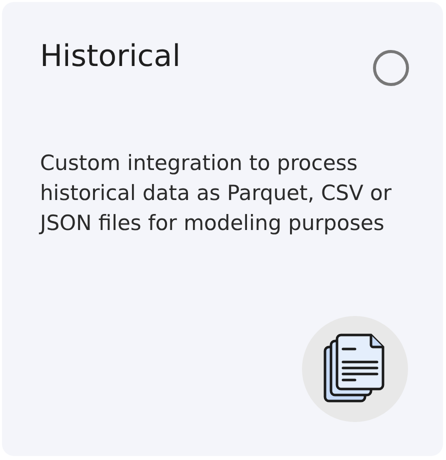  What do you see at coordinates (391, 68) in the screenshot?
I see `radio-button` at bounding box center [391, 68].